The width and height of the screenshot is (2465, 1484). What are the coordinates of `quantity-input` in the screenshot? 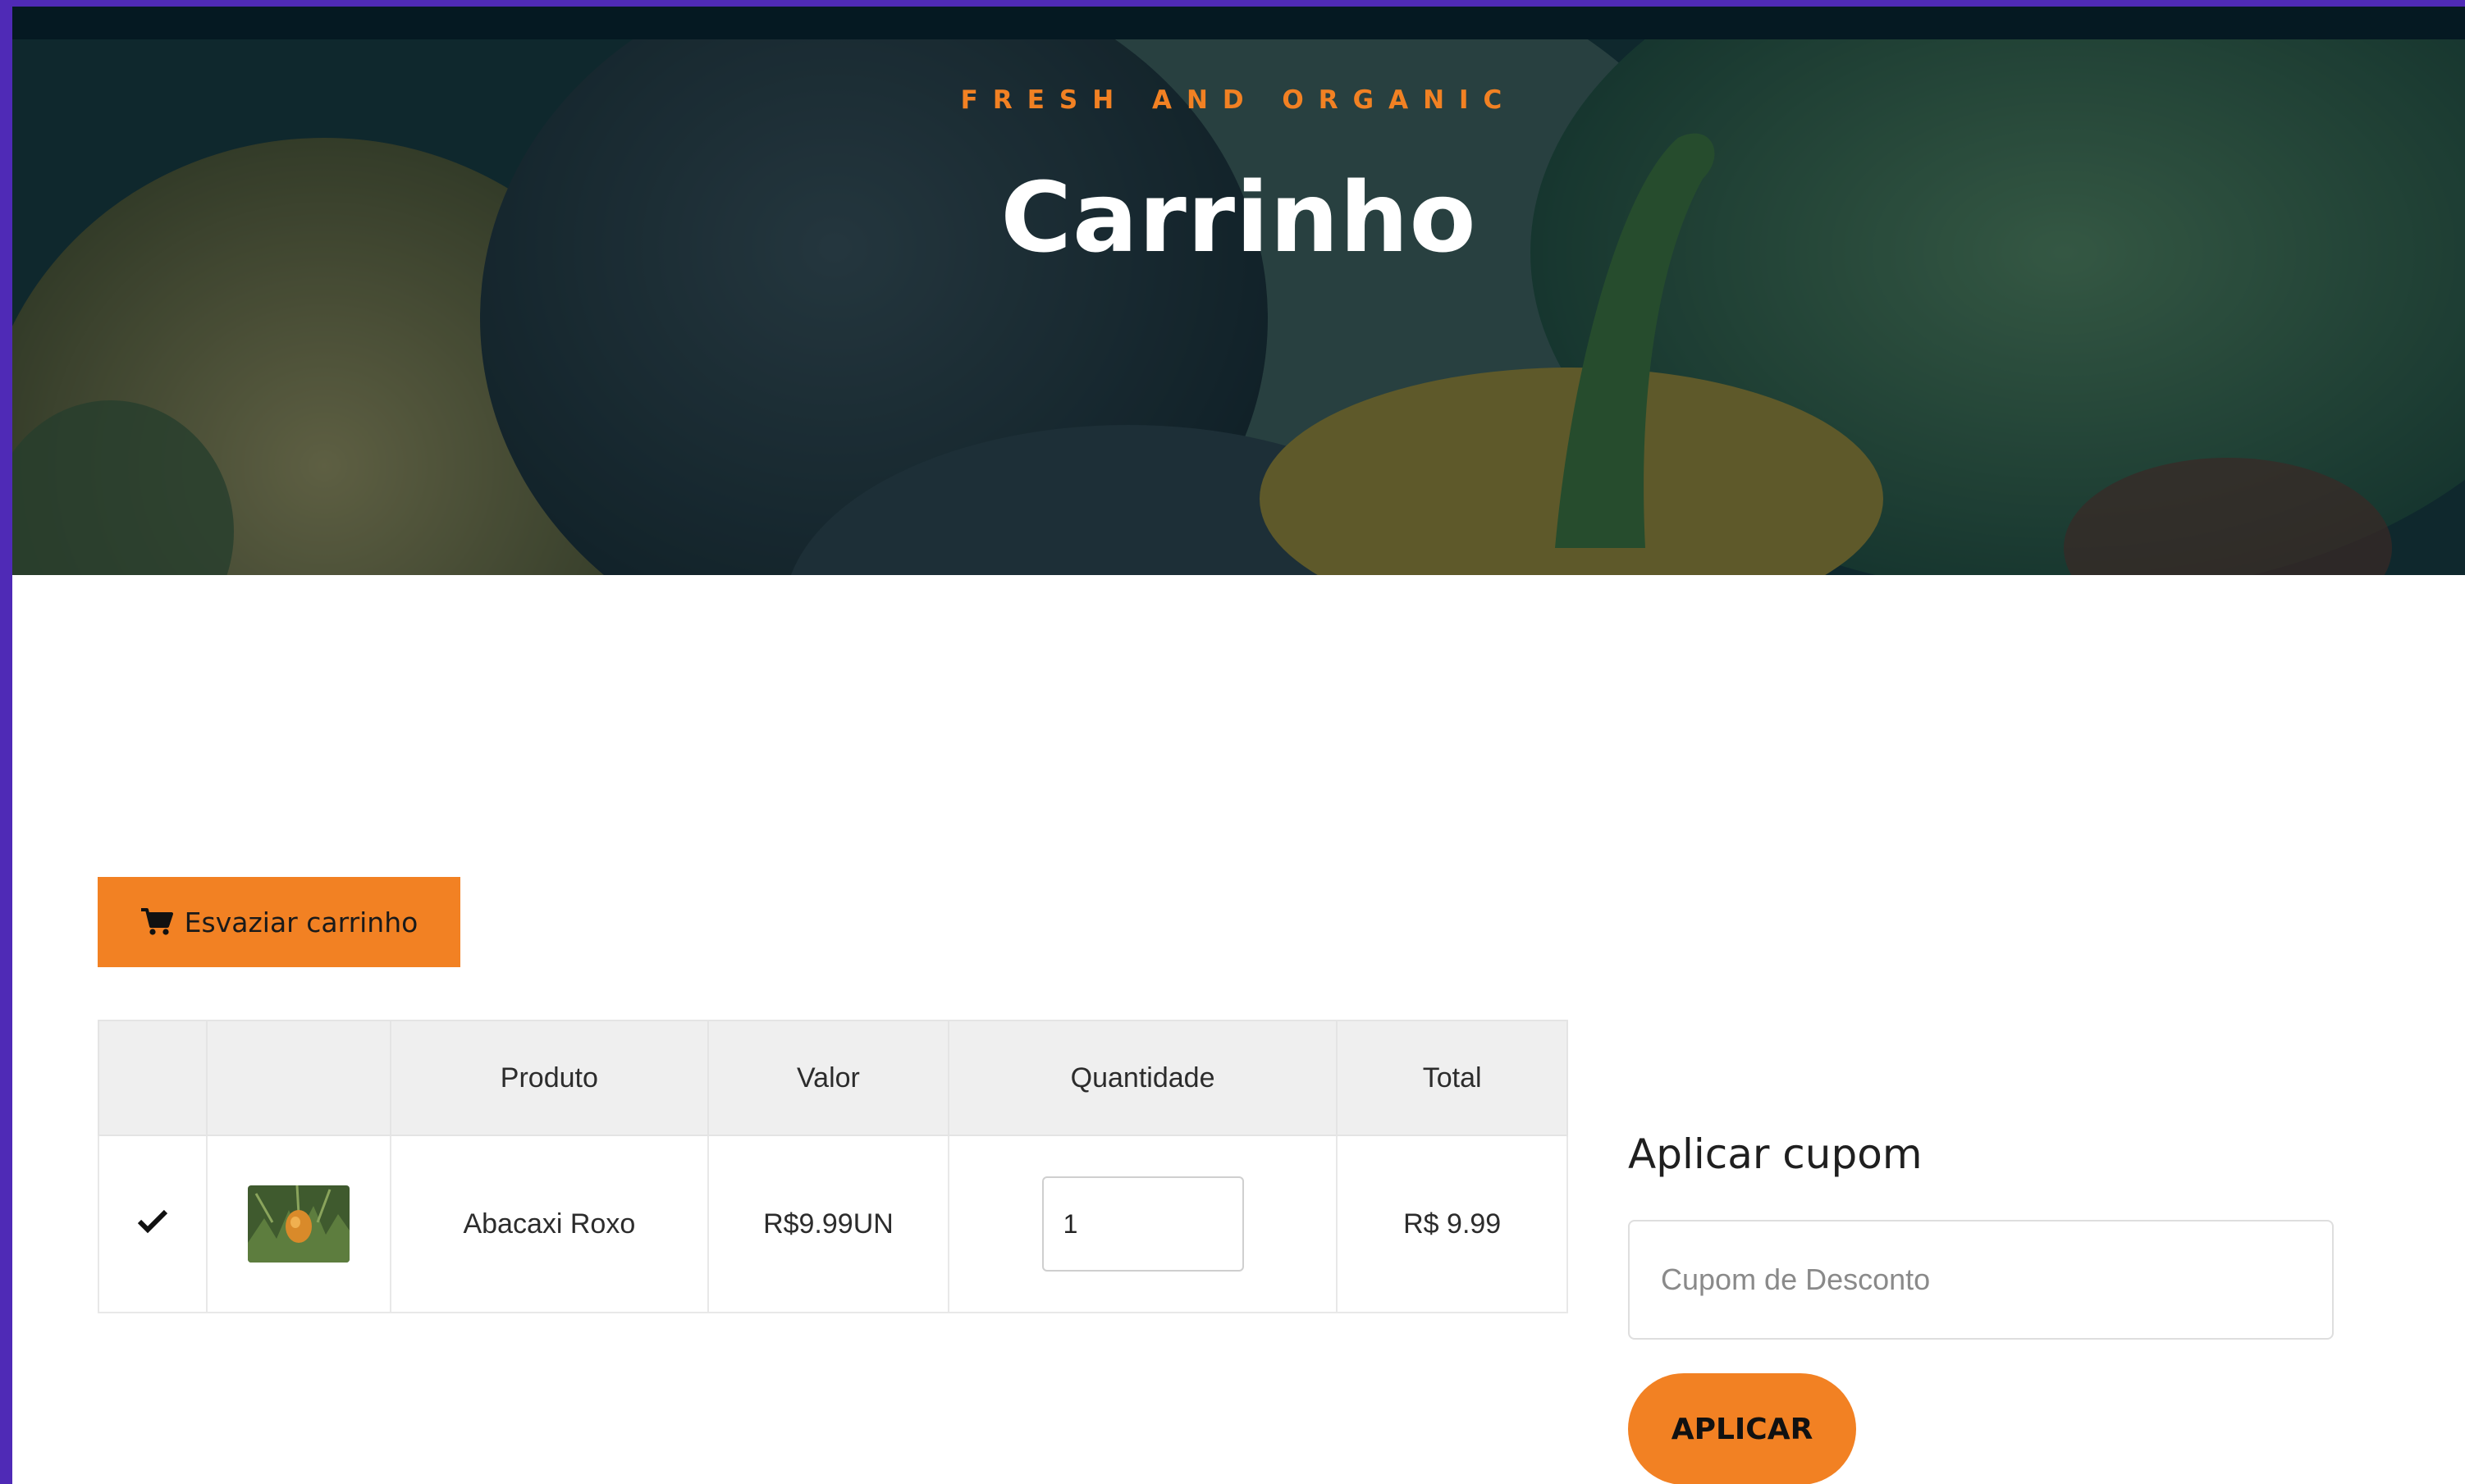 It's located at (1142, 1224).